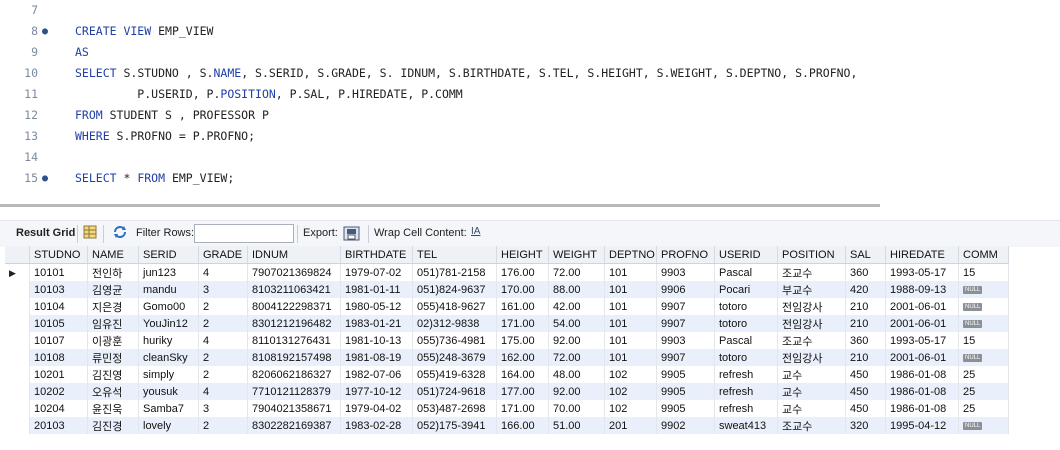  What do you see at coordinates (530, 10) in the screenshot?
I see `code-line: 7` at bounding box center [530, 10].